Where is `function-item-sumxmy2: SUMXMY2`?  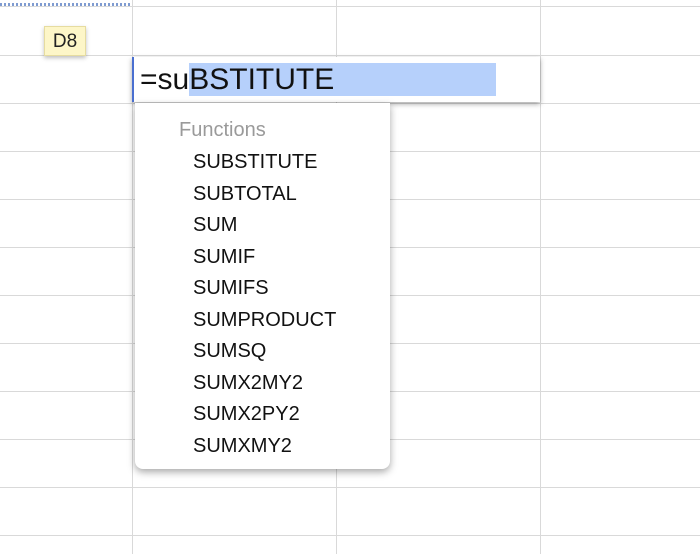 function-item-sumxmy2: SUMXMY2 is located at coordinates (264, 447).